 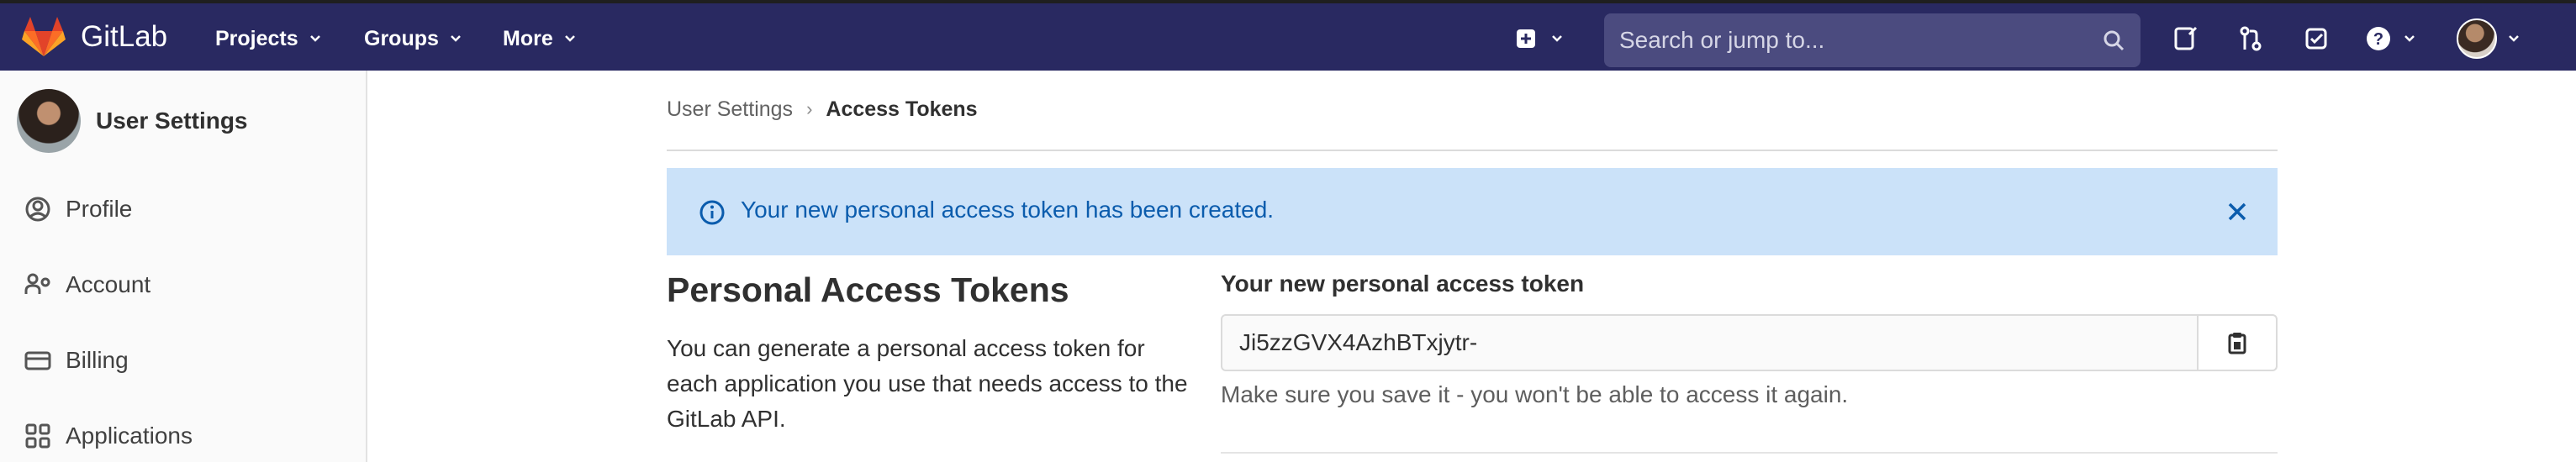 I want to click on todos-button, so click(x=2316, y=38).